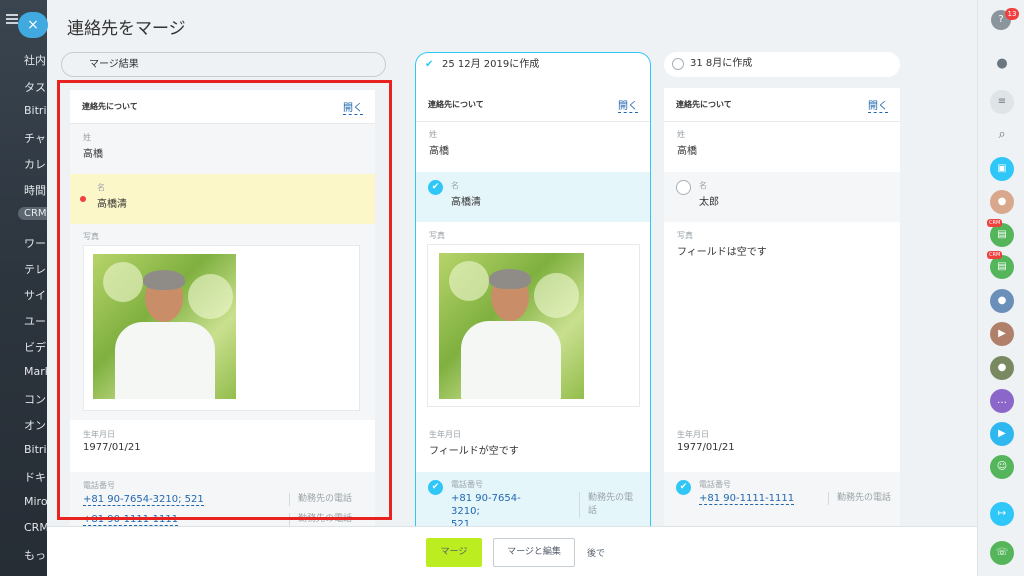  Describe the element at coordinates (491, 64) in the screenshot. I see `column-header-label: 25 12月 2019に作成` at that location.